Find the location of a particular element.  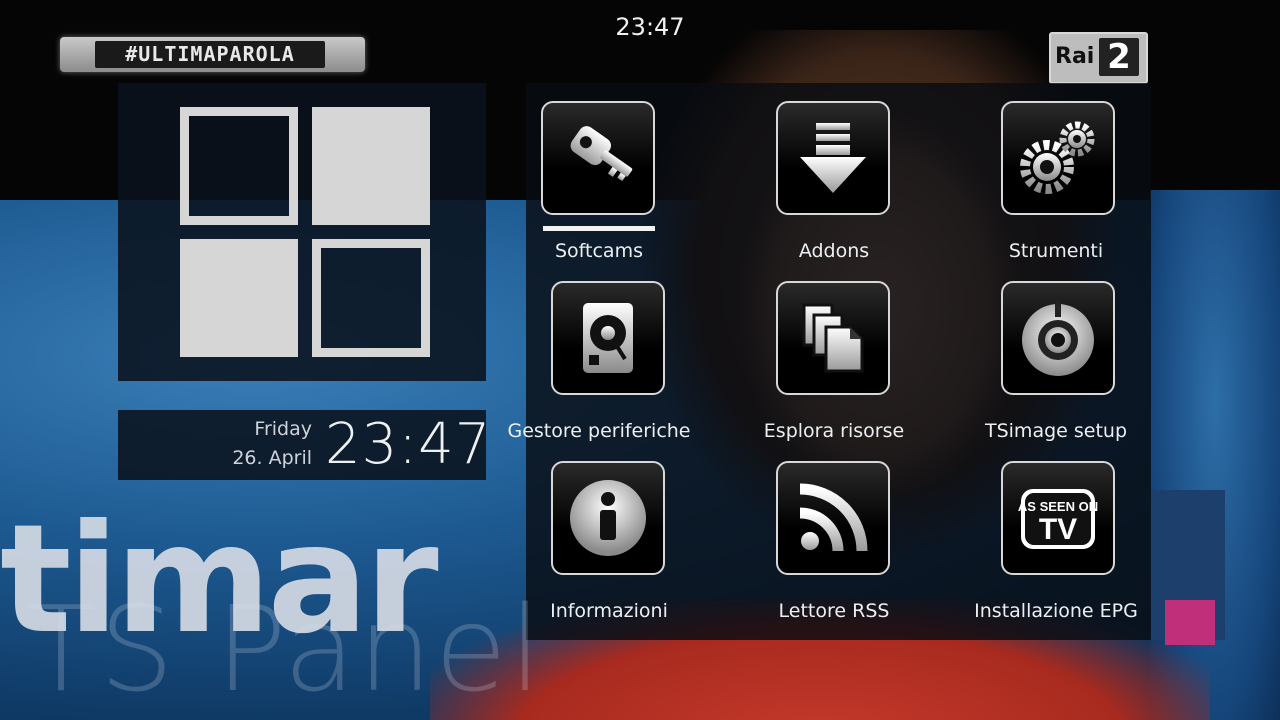

channel-logo: Rai 2 is located at coordinates (1098, 58).